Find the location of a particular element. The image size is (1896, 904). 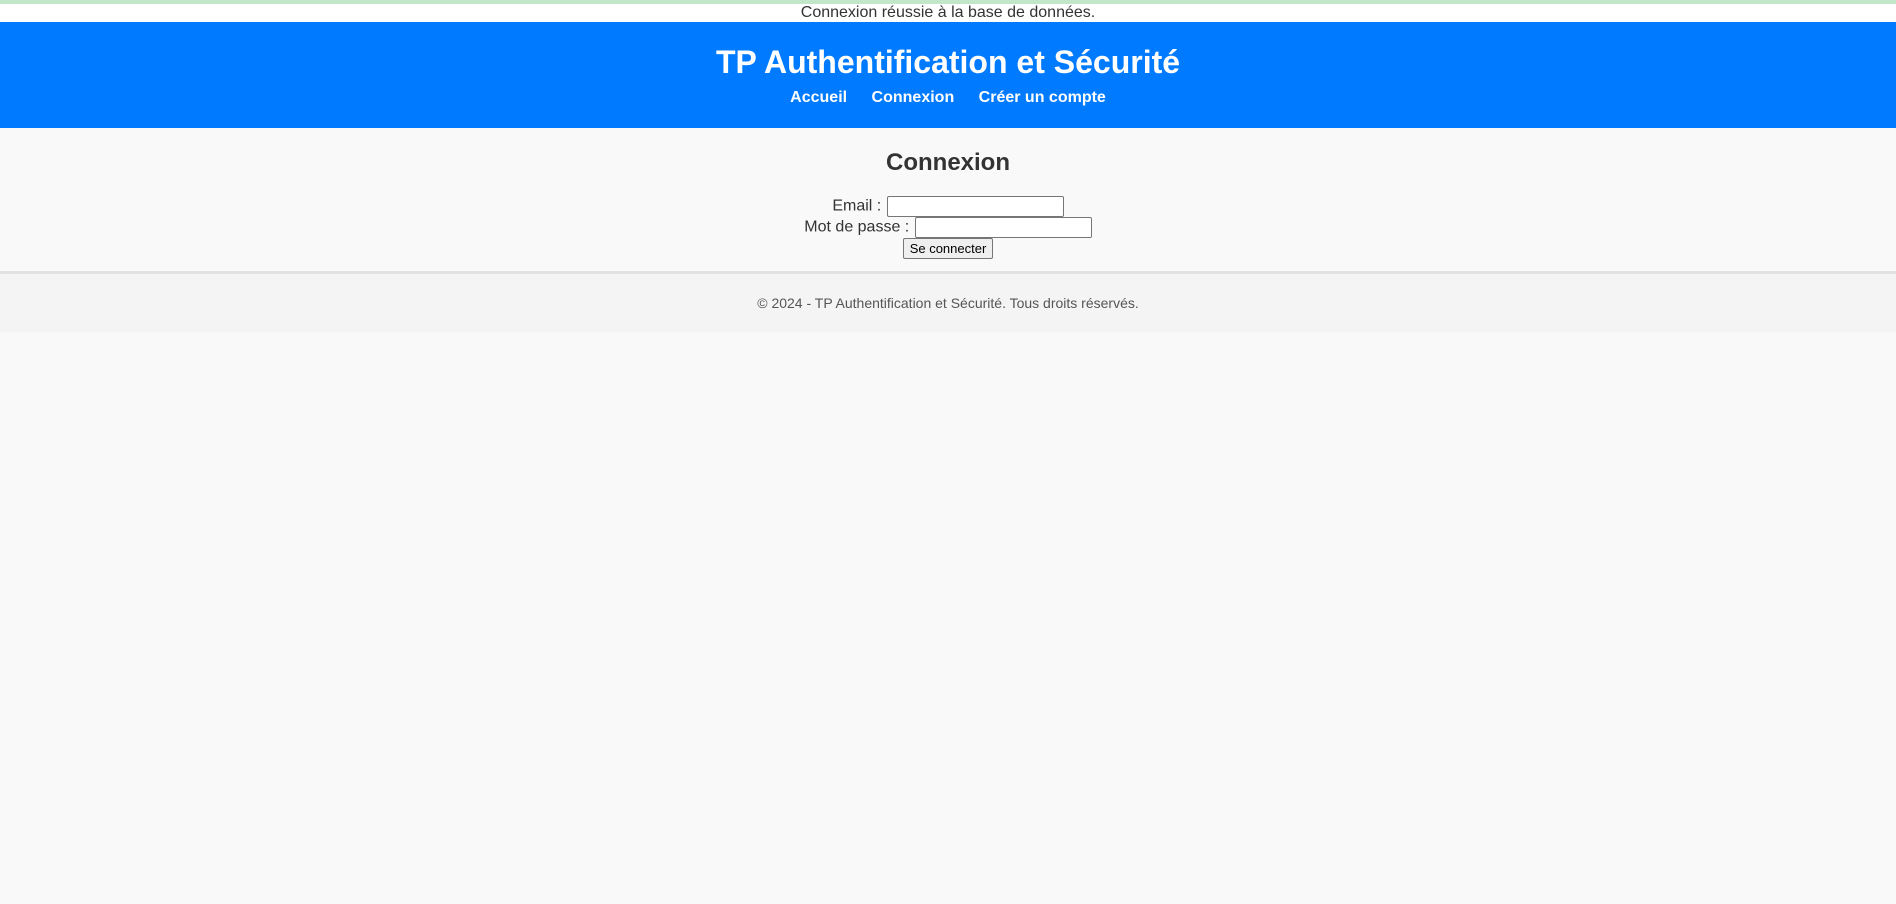

main-nav: Accueil Connexion Créer un compte is located at coordinates (948, 98).